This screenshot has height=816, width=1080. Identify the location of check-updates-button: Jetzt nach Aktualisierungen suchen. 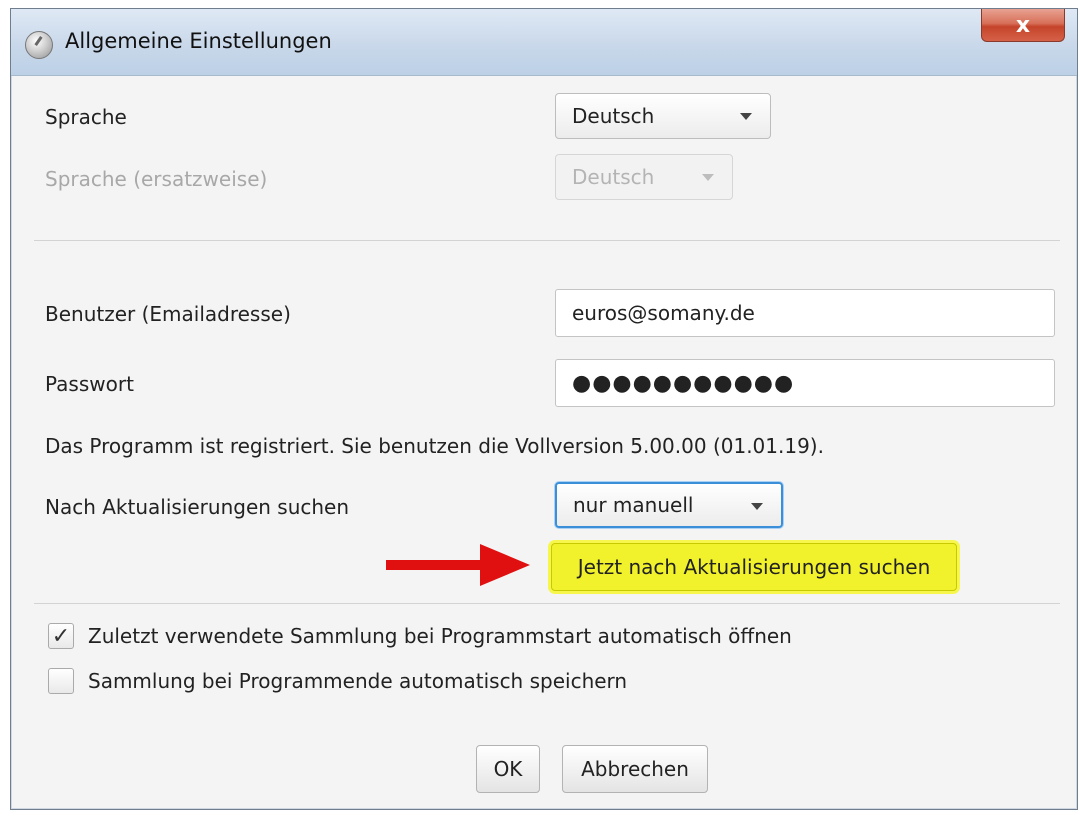
(754, 567).